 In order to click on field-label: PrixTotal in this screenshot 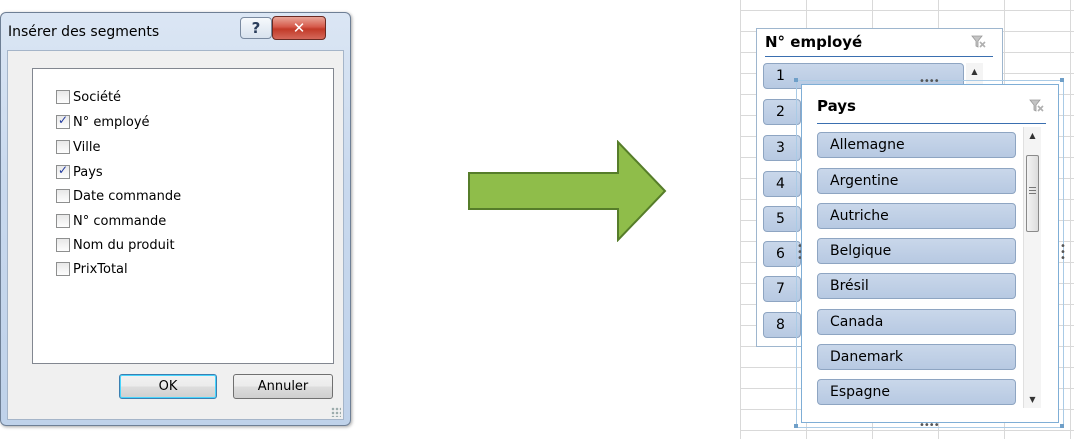, I will do `click(100, 269)`.